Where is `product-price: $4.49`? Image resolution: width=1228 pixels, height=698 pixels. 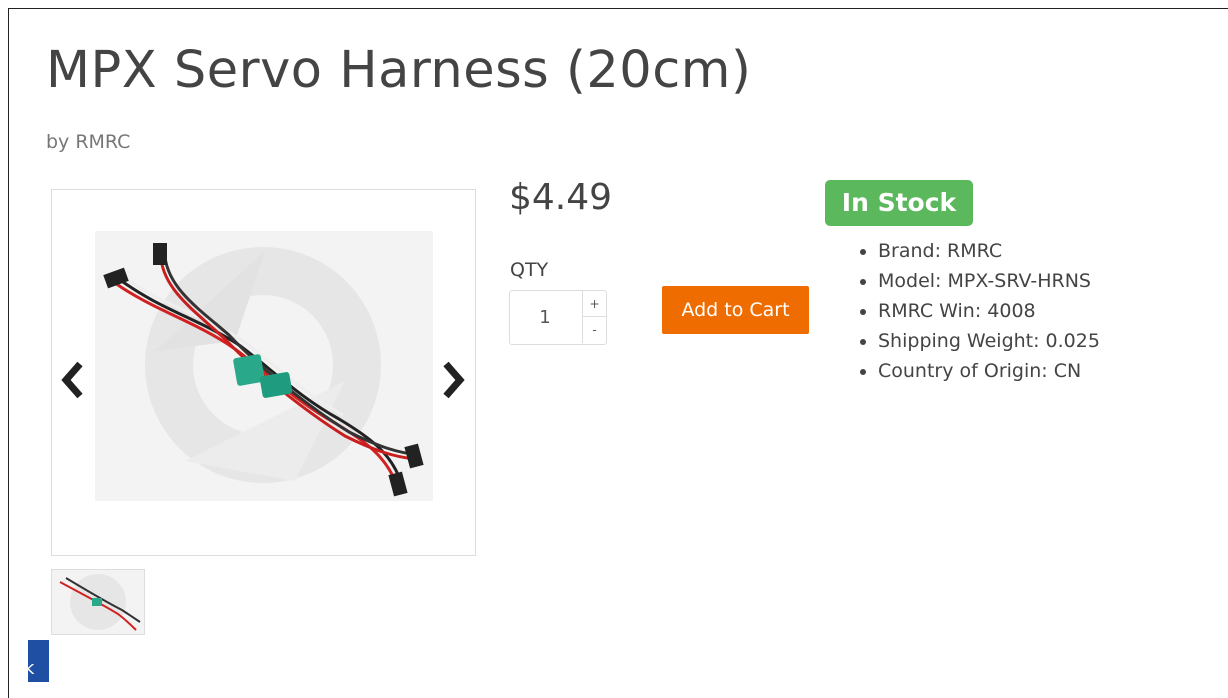 product-price: $4.49 is located at coordinates (561, 197).